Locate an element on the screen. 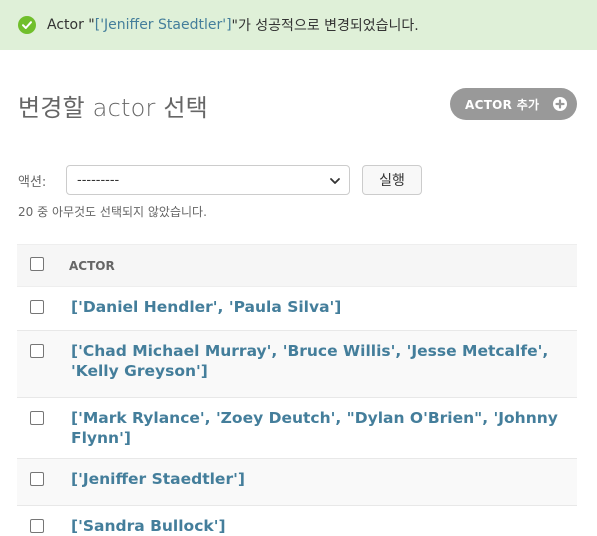 The image size is (597, 536). actor-link: ['Daniel Hendler', 'Paula Silva'] is located at coordinates (206, 307).